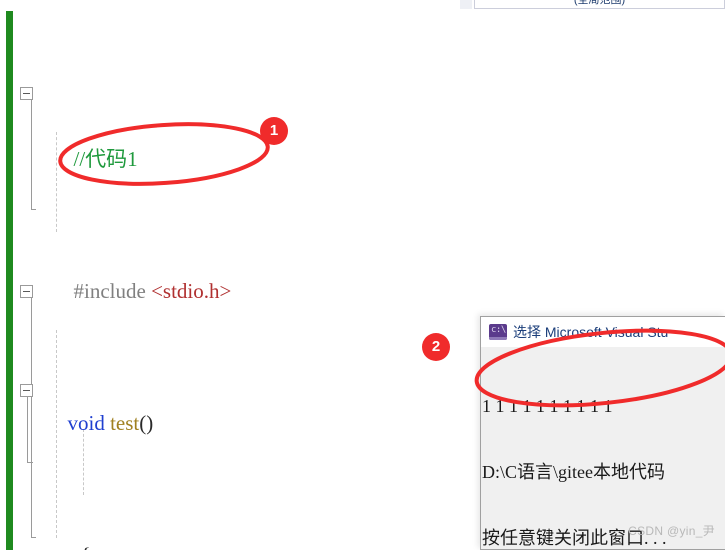  I want to click on token-include-header: <stdio.h>, so click(191, 291).